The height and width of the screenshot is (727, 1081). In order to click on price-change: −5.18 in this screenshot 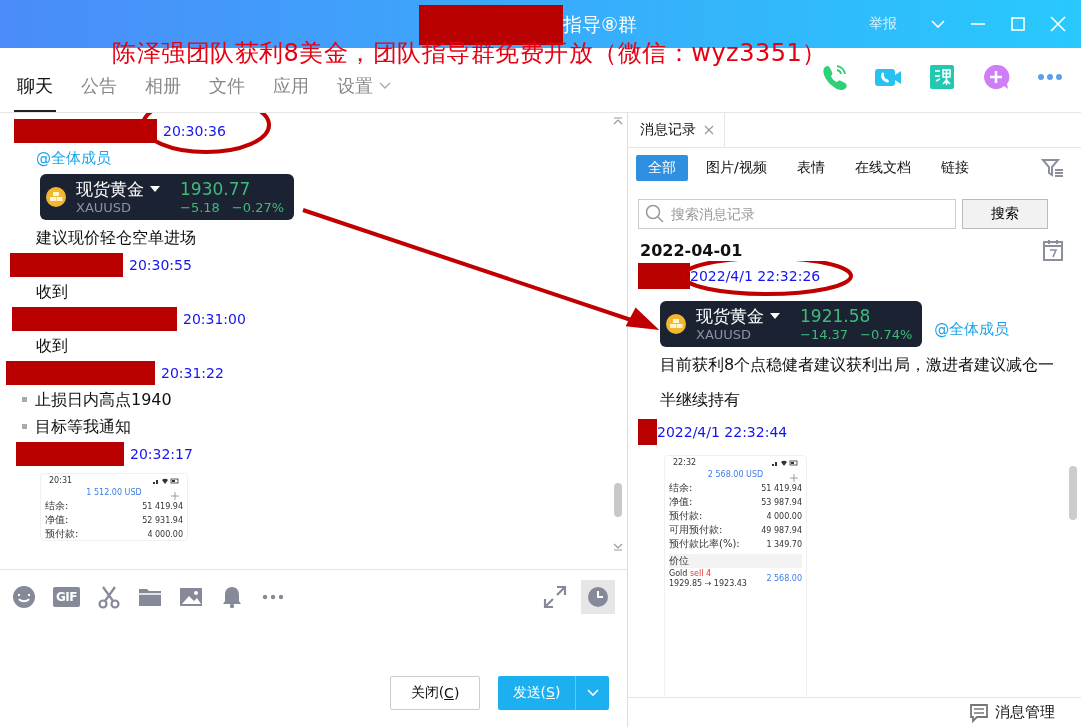, I will do `click(200, 208)`.